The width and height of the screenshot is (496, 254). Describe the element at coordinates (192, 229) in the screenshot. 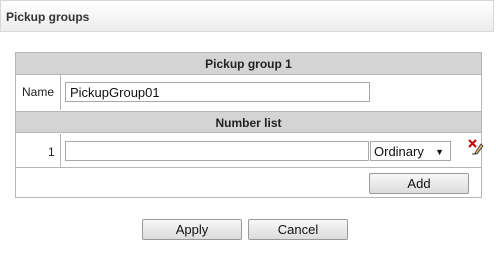

I see `apply-button: Apply` at that location.